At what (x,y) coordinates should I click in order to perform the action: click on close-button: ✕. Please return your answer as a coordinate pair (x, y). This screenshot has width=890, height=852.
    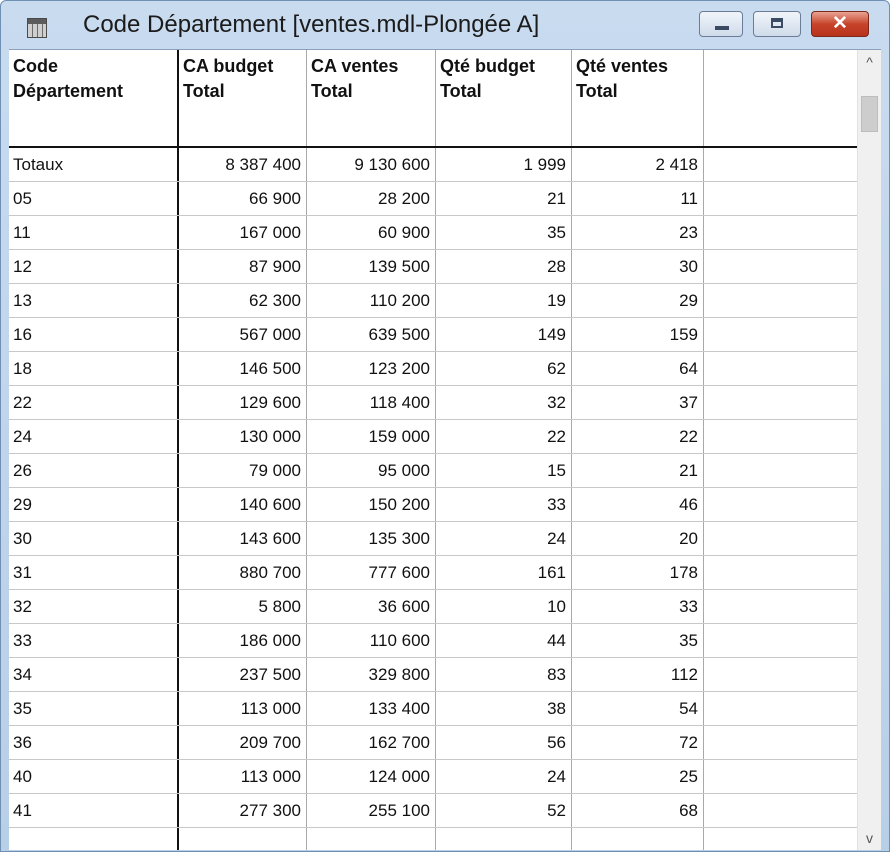
    Looking at the image, I should click on (840, 24).